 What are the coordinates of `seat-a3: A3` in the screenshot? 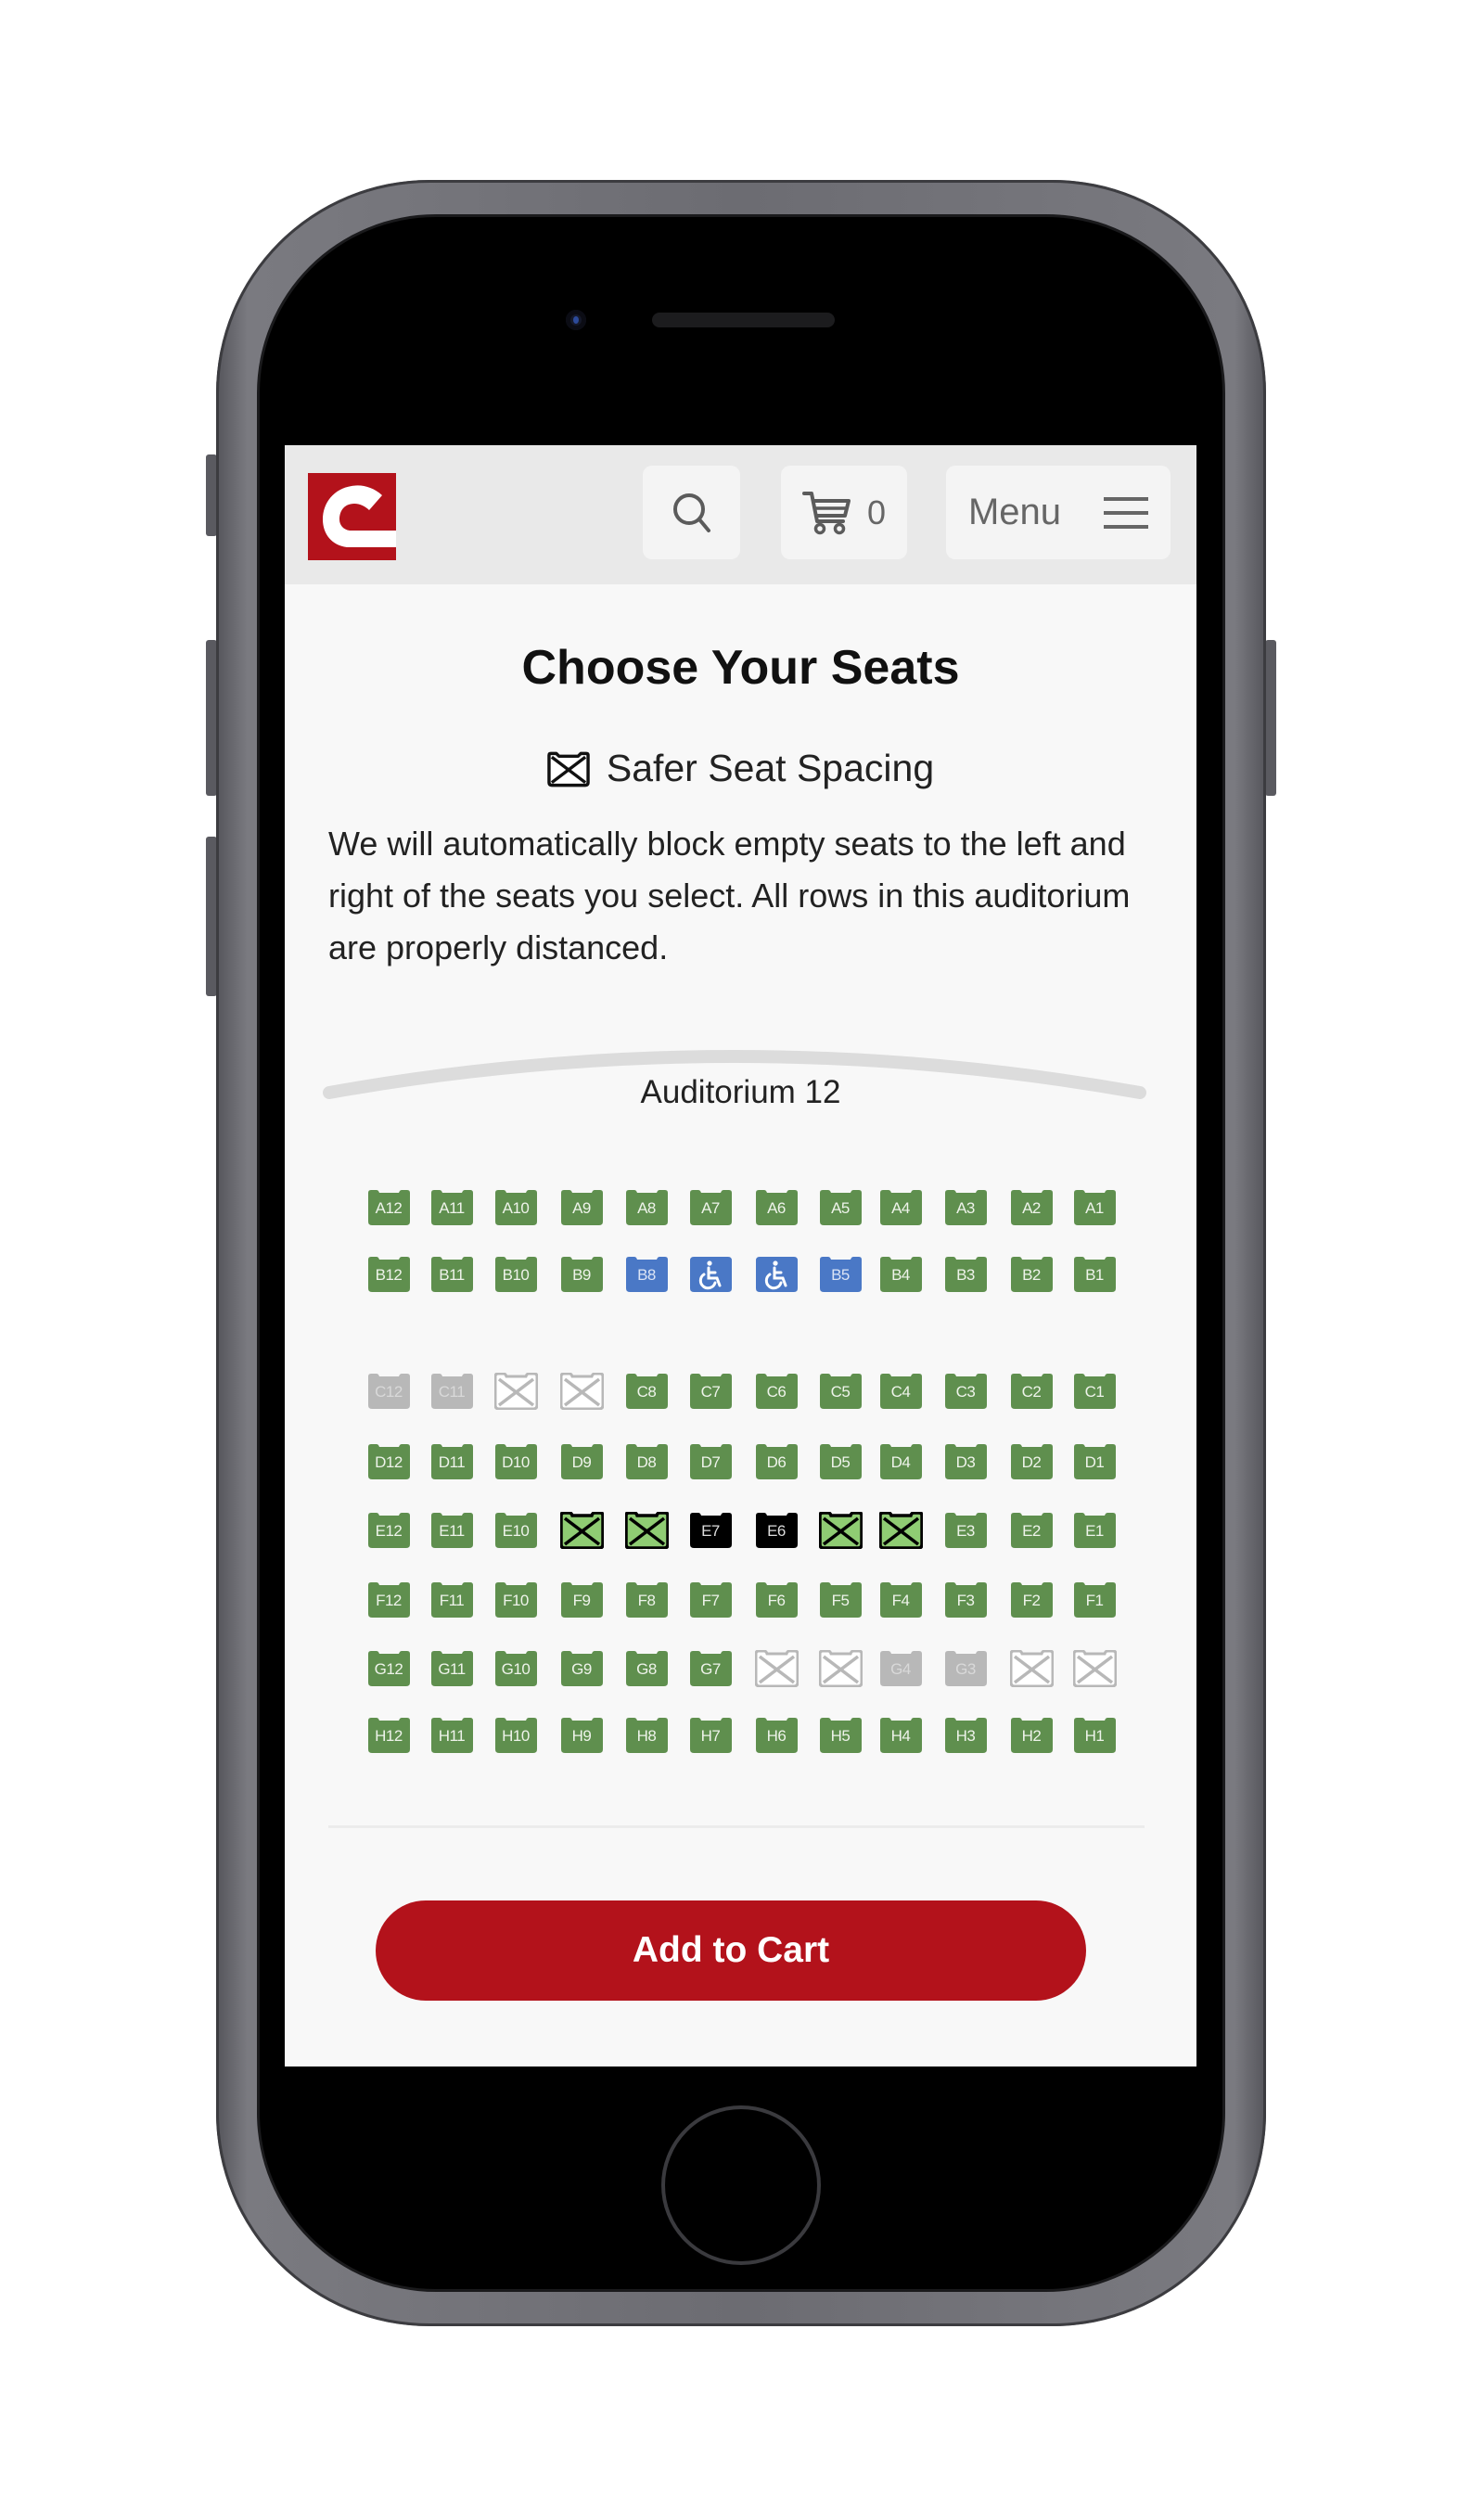 It's located at (966, 1208).